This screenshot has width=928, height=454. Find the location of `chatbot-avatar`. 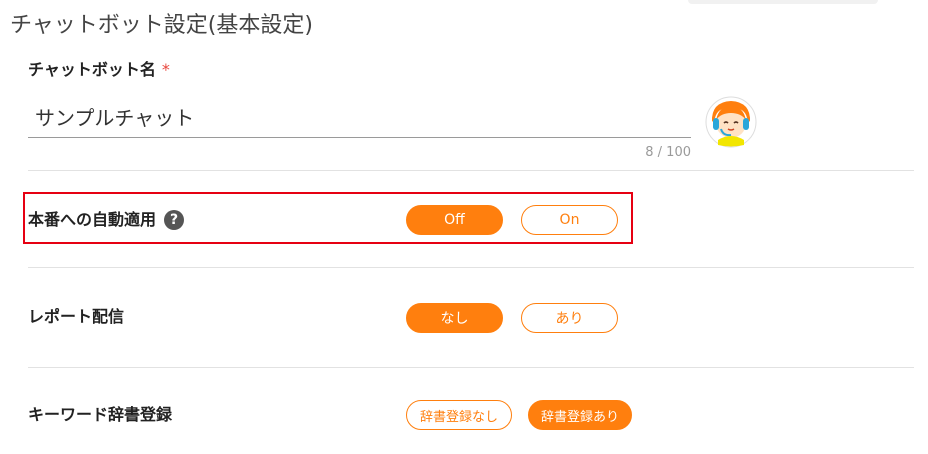

chatbot-avatar is located at coordinates (731, 122).